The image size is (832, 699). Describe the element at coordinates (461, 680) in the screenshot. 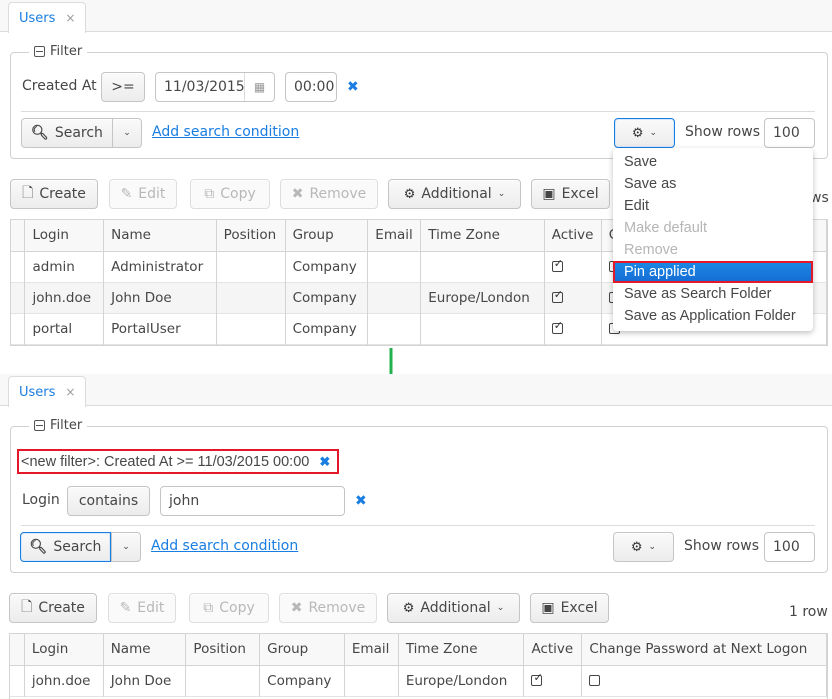

I see `cell-timezone: Europe/London` at that location.